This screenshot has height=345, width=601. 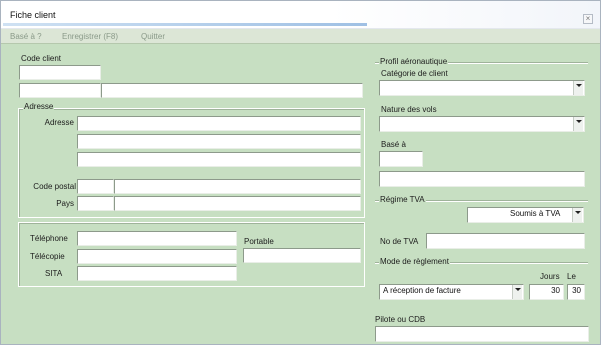 What do you see at coordinates (157, 256) in the screenshot?
I see `telecopie-input` at bounding box center [157, 256].